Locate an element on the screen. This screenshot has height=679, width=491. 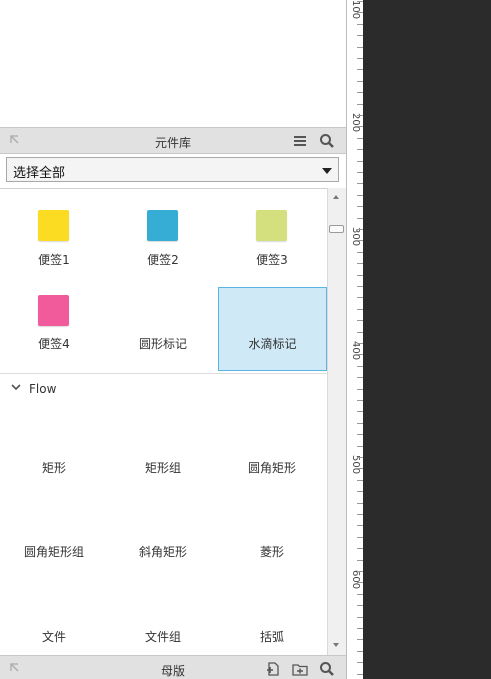
sitemap-panel-blank is located at coordinates (173, 63).